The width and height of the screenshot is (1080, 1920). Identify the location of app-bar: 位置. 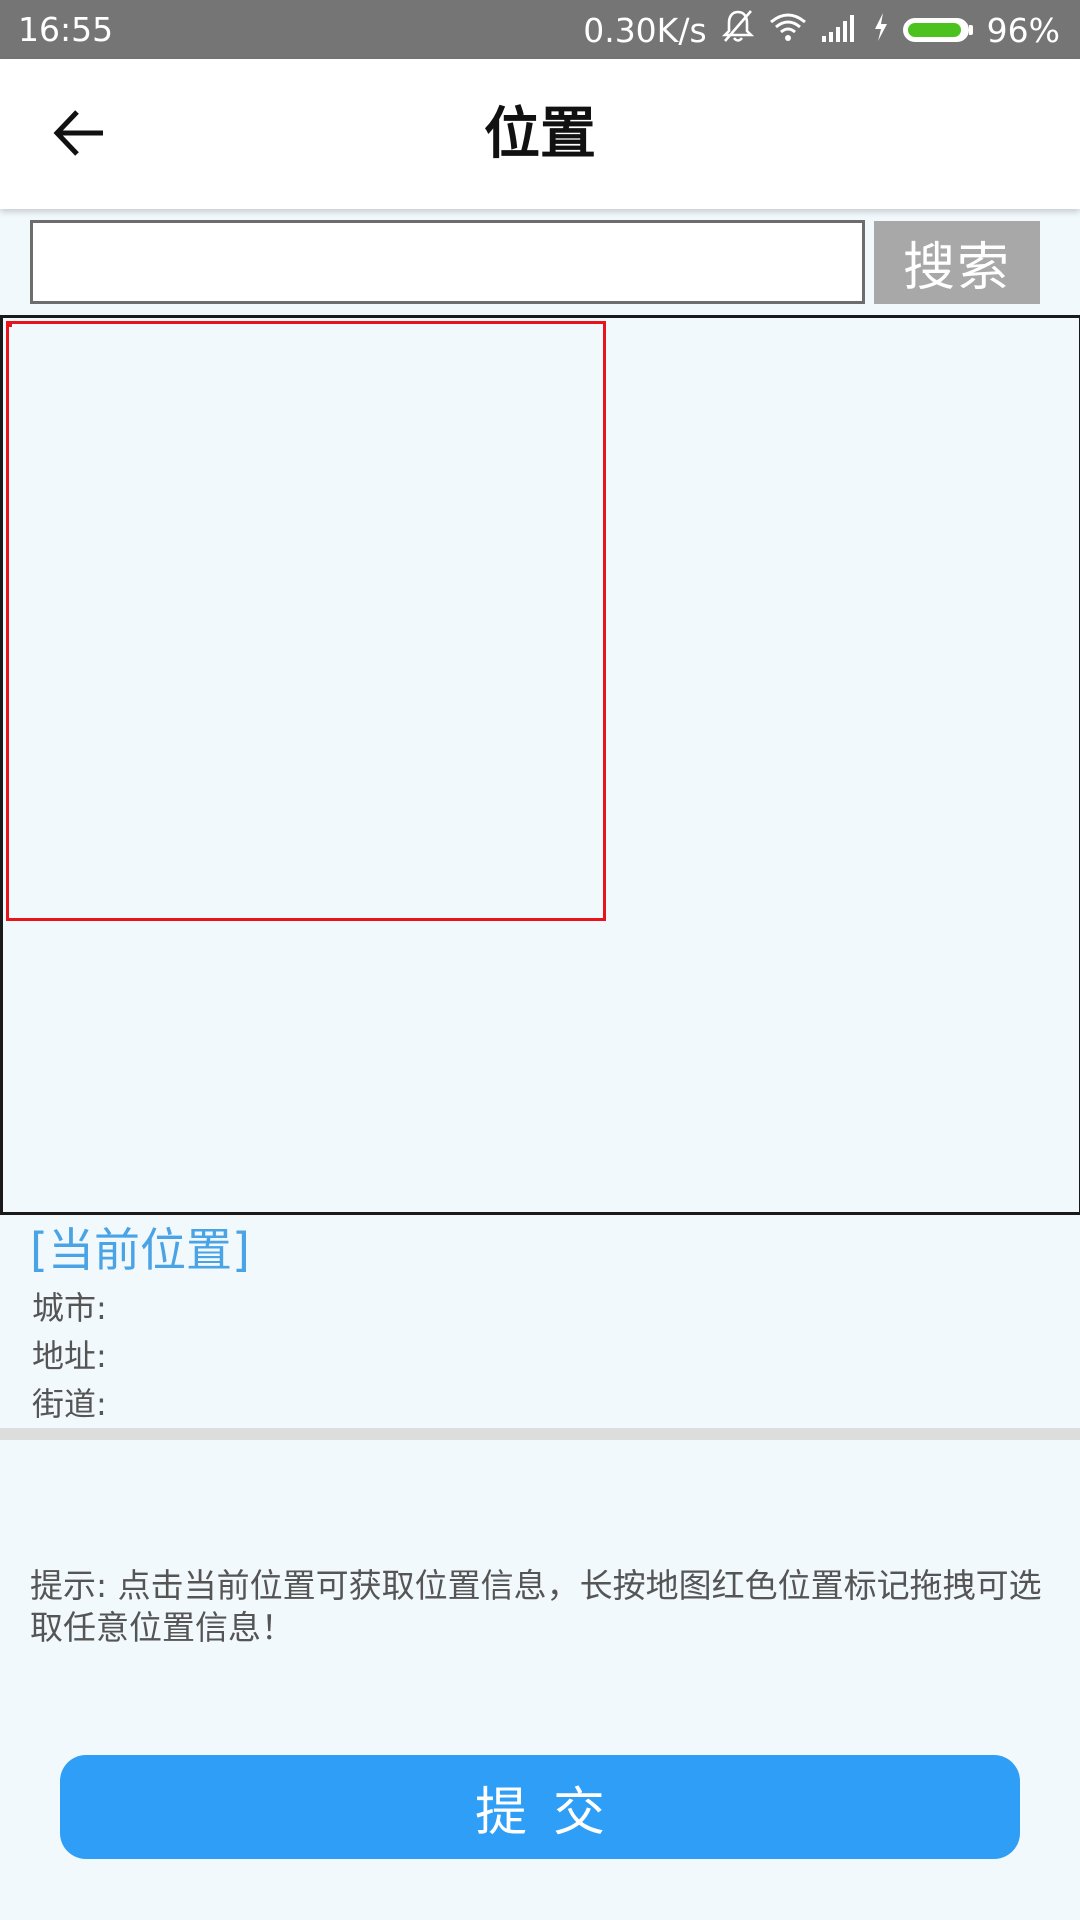
(540, 134).